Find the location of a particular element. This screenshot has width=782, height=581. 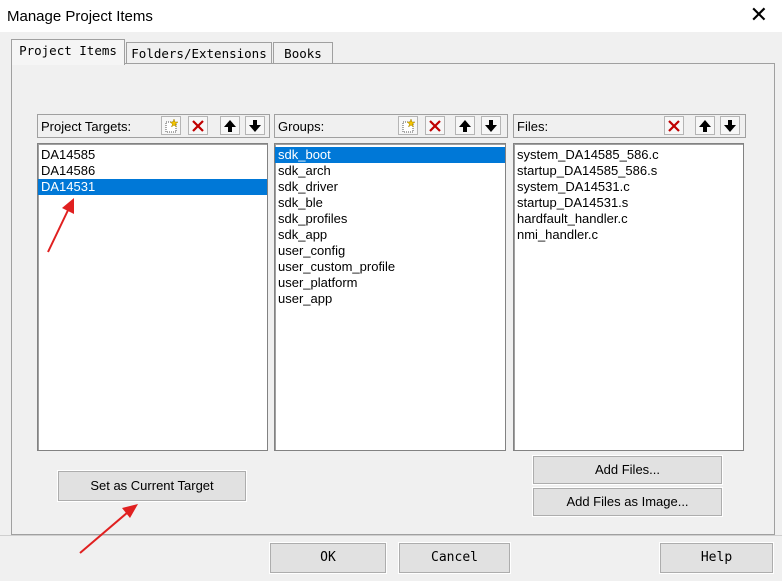

tab-books: Books is located at coordinates (303, 53).